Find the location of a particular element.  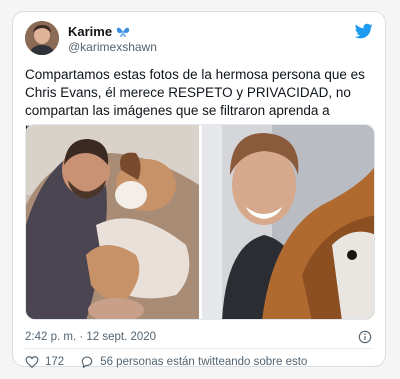

conversation-action: 56 personas están twitteando sobre esto is located at coordinates (193, 362).